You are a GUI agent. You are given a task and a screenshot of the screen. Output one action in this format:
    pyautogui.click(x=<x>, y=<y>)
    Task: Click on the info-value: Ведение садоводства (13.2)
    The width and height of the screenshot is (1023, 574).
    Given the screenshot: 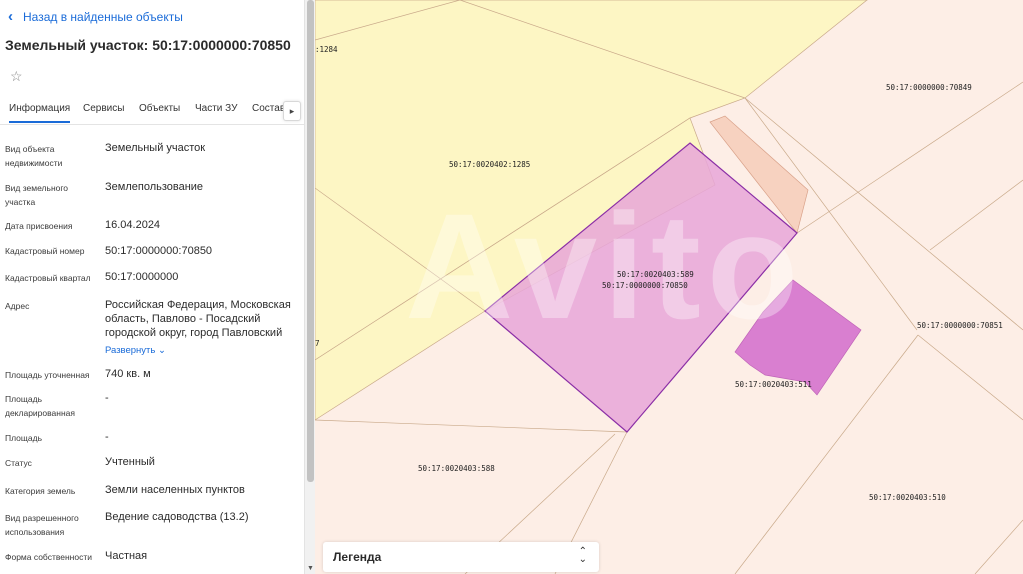 What is the action you would take?
    pyautogui.click(x=177, y=517)
    